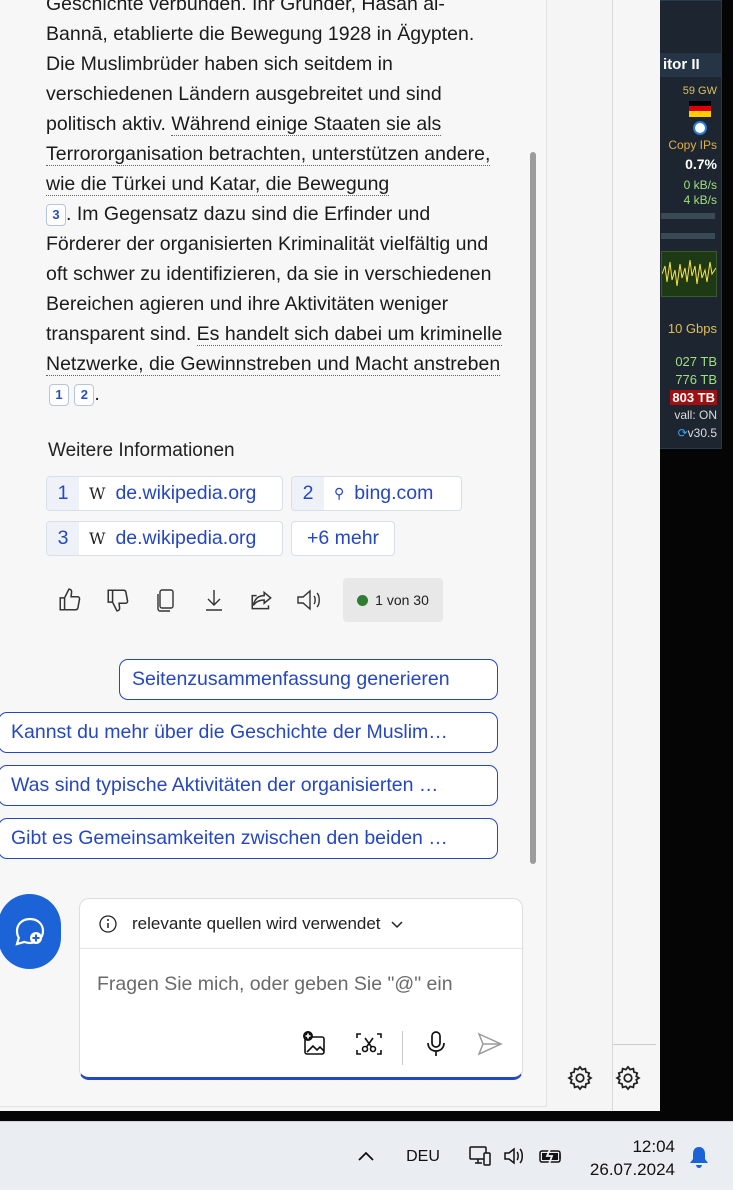 The height and width of the screenshot is (1190, 733). Describe the element at coordinates (700, 109) in the screenshot. I see `flag-germany-icon` at that location.